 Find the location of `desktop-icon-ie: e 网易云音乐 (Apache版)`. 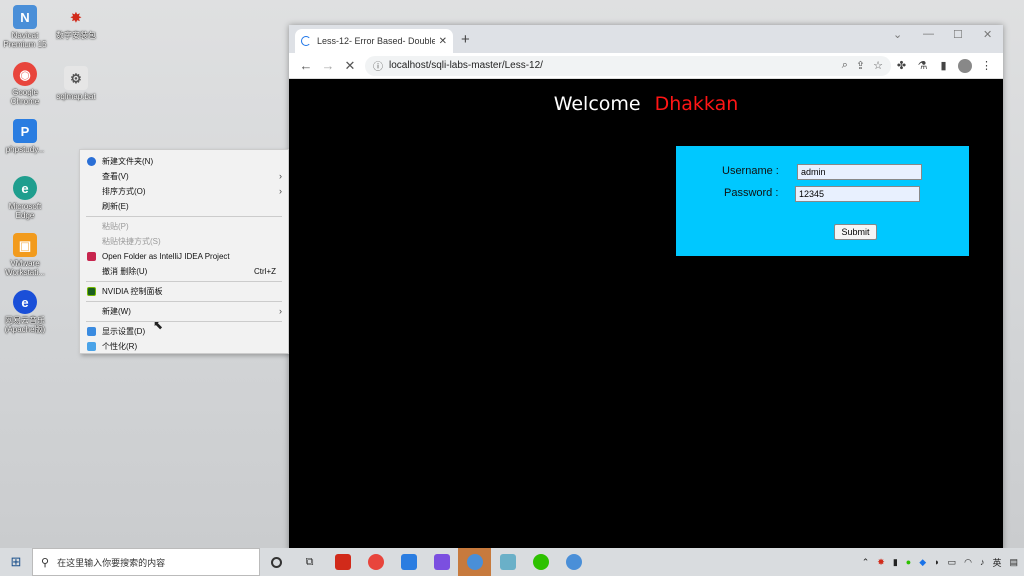

desktop-icon-ie: e 网易云音乐 (Apache版) is located at coordinates (25, 312).